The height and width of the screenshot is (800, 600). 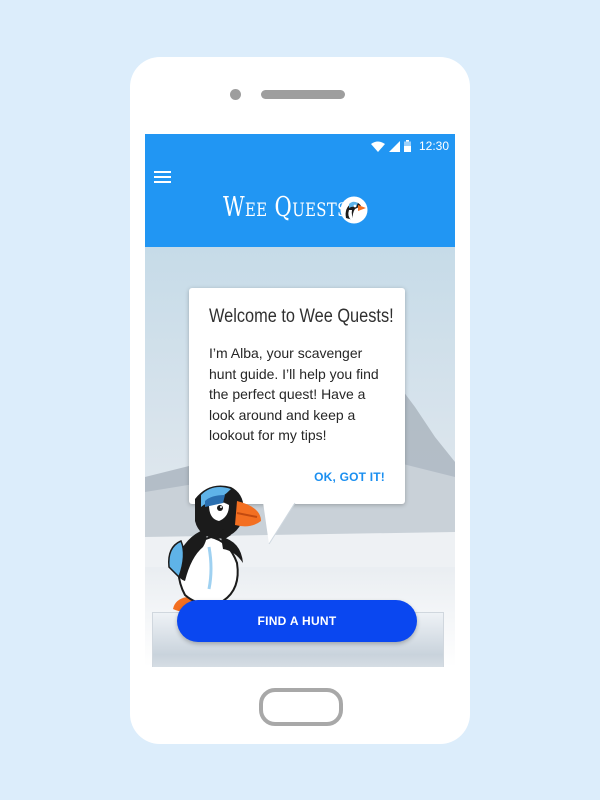 What do you see at coordinates (394, 146) in the screenshot?
I see `signal-icon` at bounding box center [394, 146].